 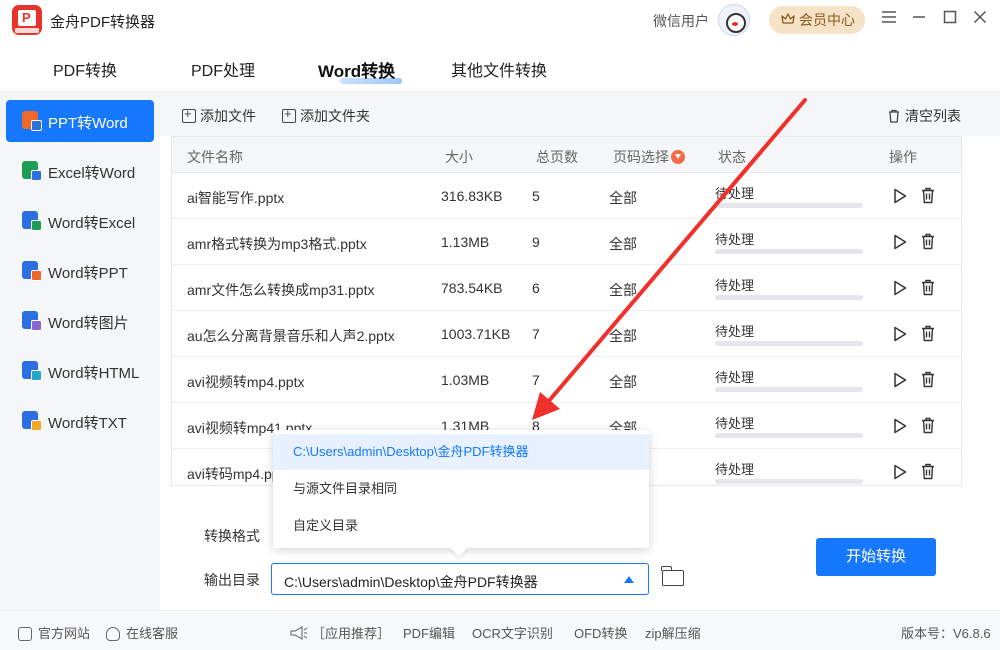 I want to click on title-bar: P 金舟PDF转换器 微信用户 会员中心, so click(x=500, y=20).